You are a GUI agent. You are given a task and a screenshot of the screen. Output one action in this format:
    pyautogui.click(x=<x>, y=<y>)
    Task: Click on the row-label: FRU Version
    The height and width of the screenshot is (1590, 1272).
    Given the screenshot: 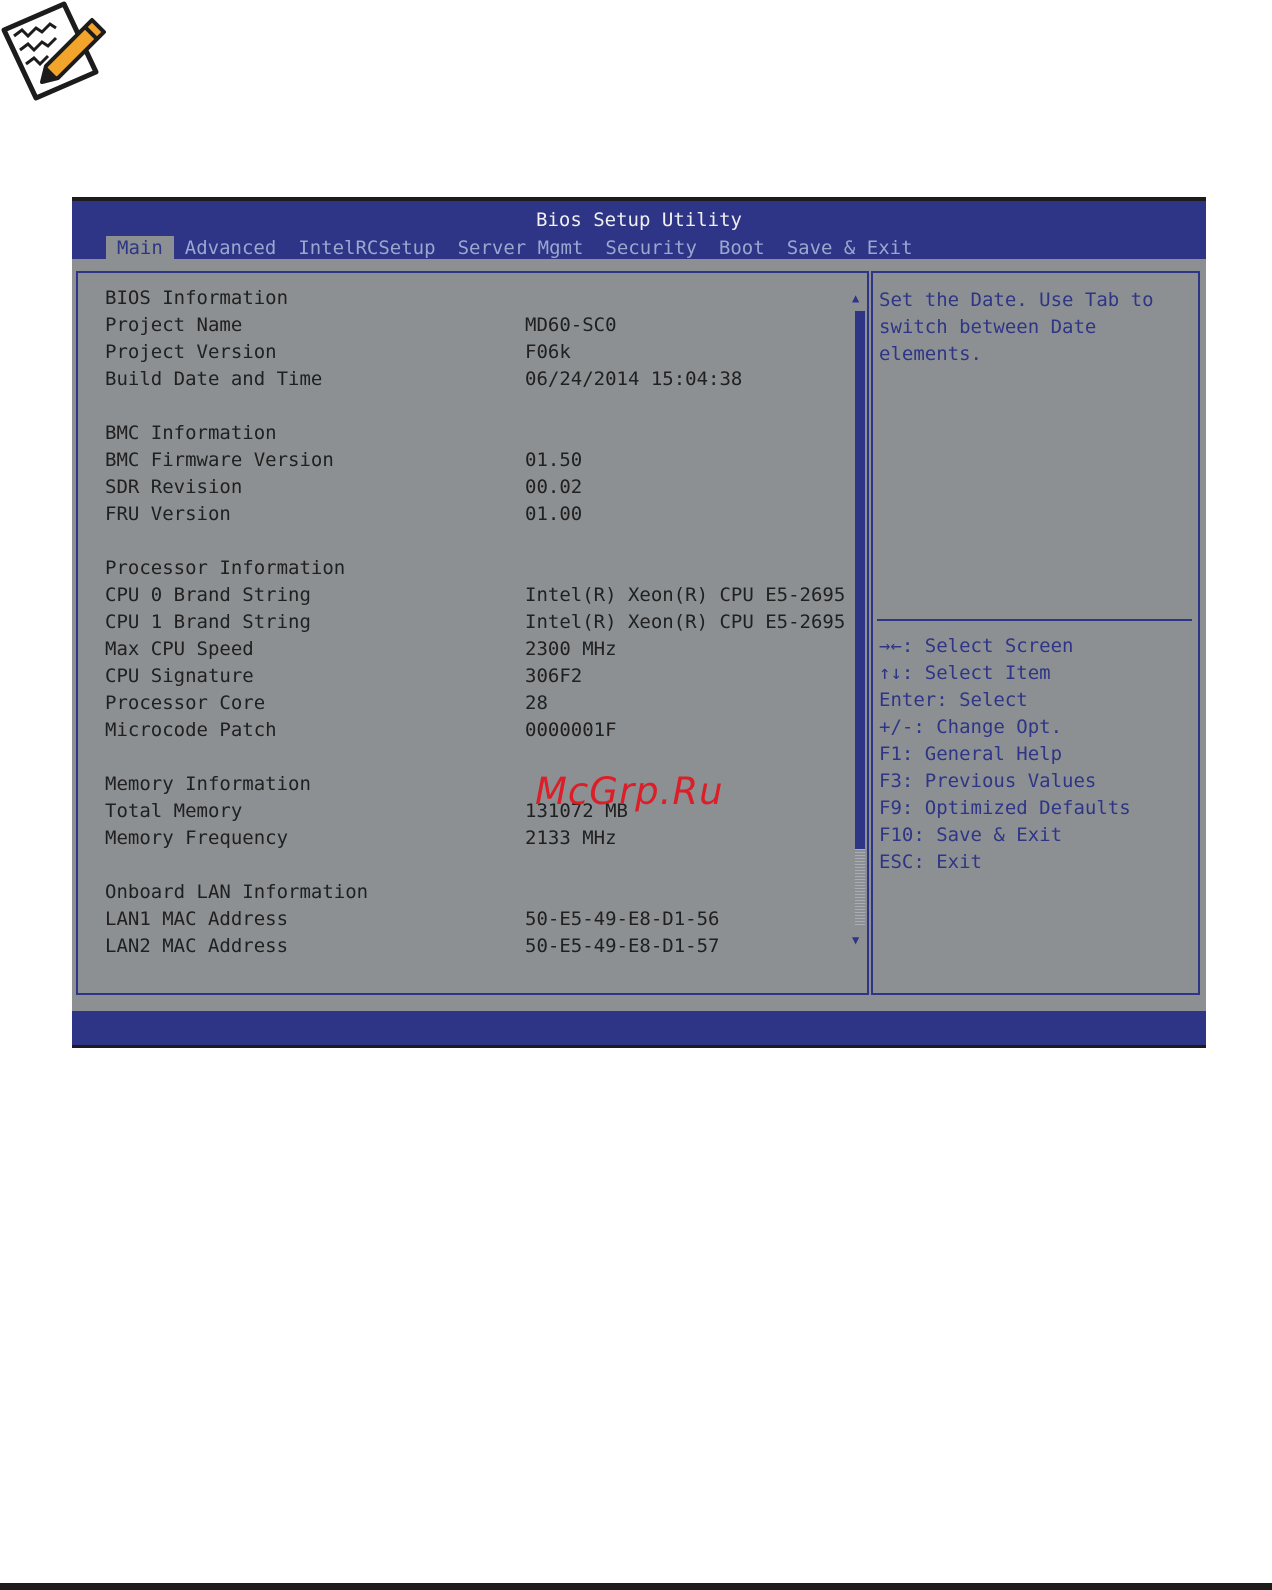 What is the action you would take?
    pyautogui.click(x=168, y=514)
    